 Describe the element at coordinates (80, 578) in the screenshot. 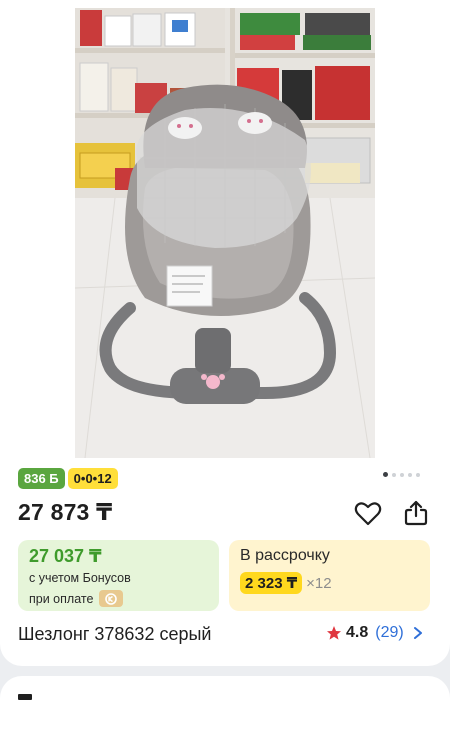

I see `bonus-price-note: с учетом Бонусов` at that location.